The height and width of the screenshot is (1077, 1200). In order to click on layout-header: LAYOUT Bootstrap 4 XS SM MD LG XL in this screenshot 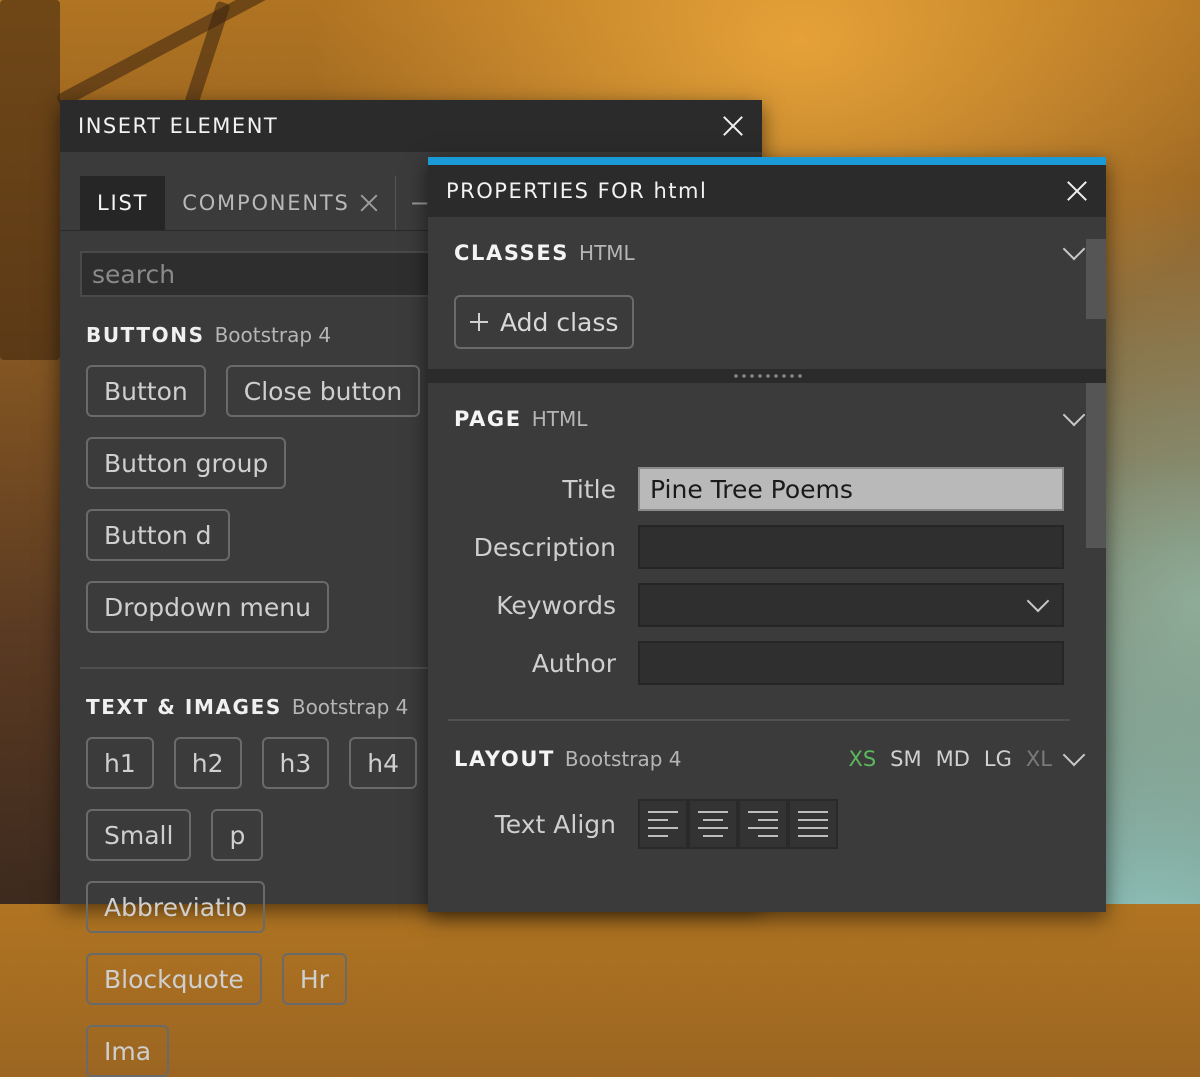, I will do `click(767, 759)`.